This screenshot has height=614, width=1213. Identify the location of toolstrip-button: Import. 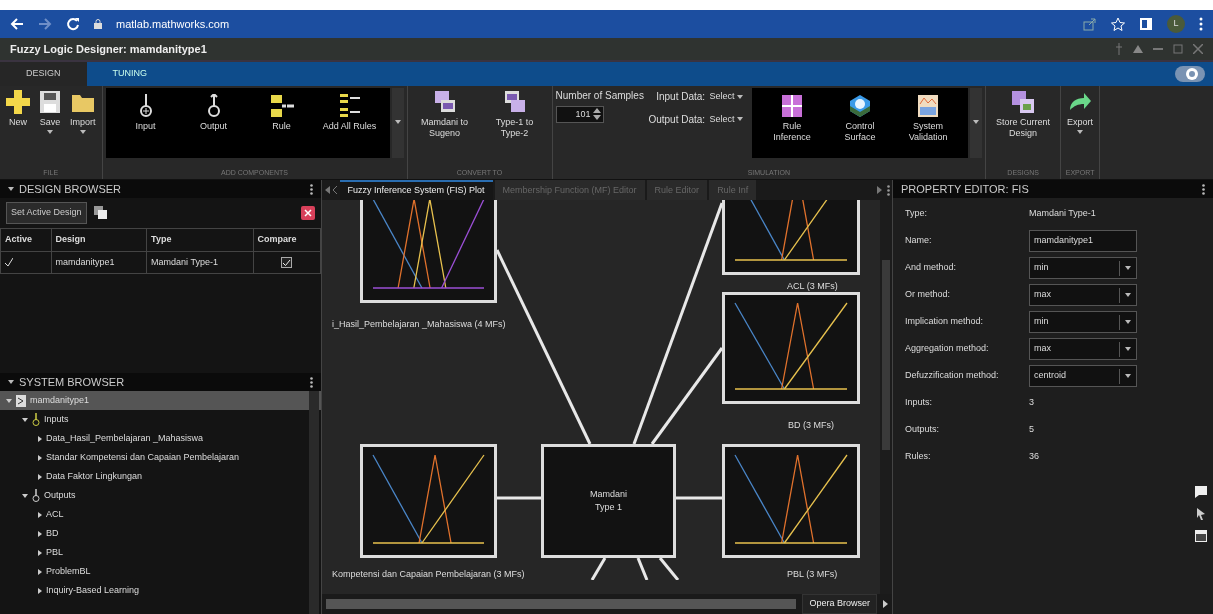
(83, 113).